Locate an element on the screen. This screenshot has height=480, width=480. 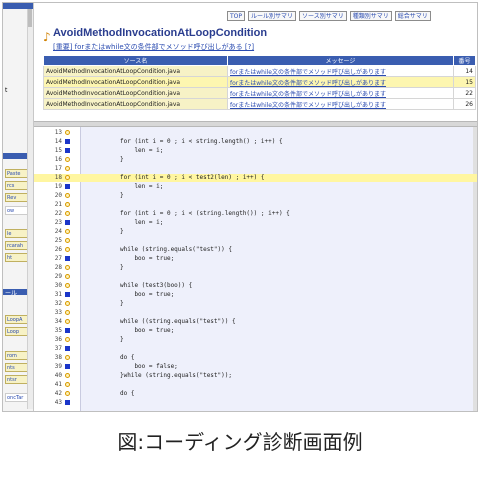
code-line: 33 is located at coordinates (255, 313).